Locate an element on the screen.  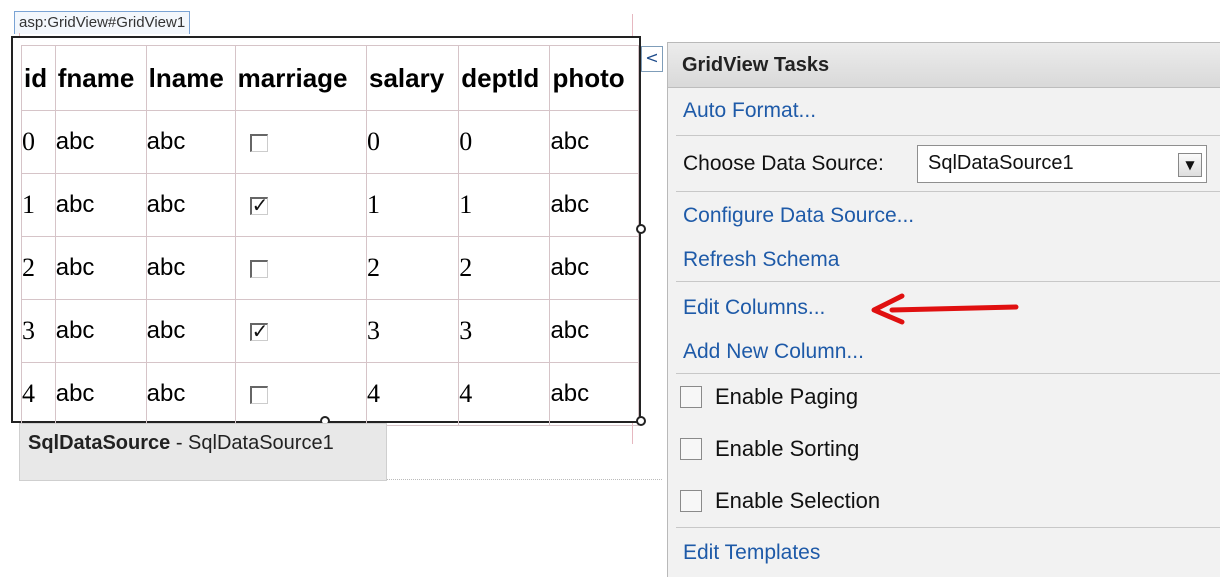
table-row: 4 abc abc 4 4 abc is located at coordinates (330, 394).